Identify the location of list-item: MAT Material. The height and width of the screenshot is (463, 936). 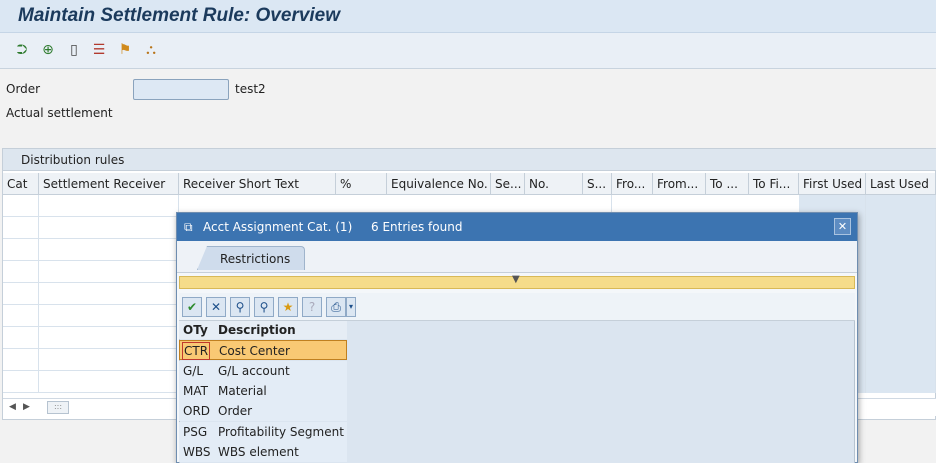
(263, 391).